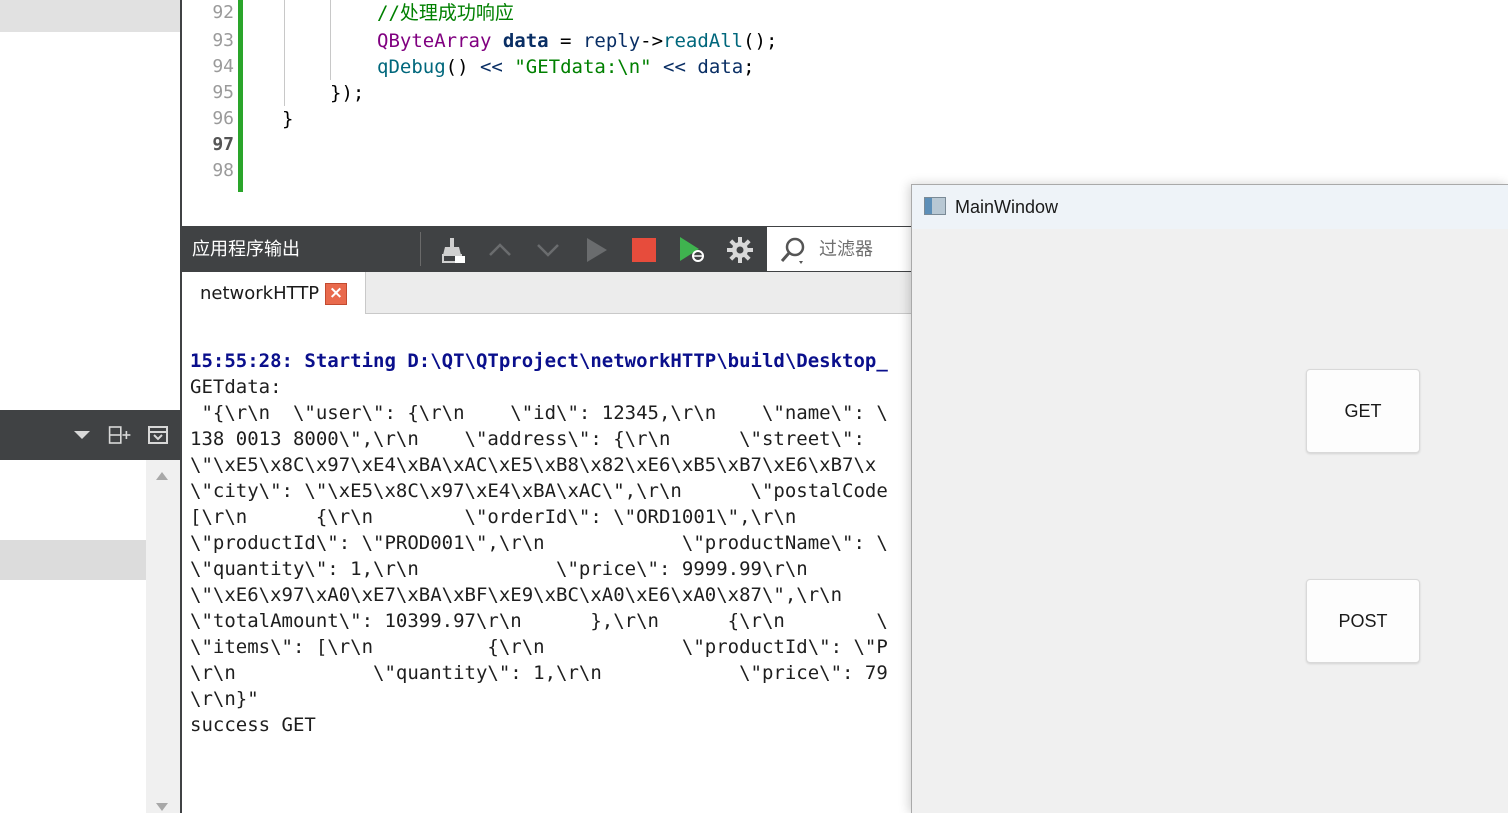 This screenshot has width=1508, height=813. What do you see at coordinates (846, 249) in the screenshot?
I see `filter-placeholder: 过滤器` at bounding box center [846, 249].